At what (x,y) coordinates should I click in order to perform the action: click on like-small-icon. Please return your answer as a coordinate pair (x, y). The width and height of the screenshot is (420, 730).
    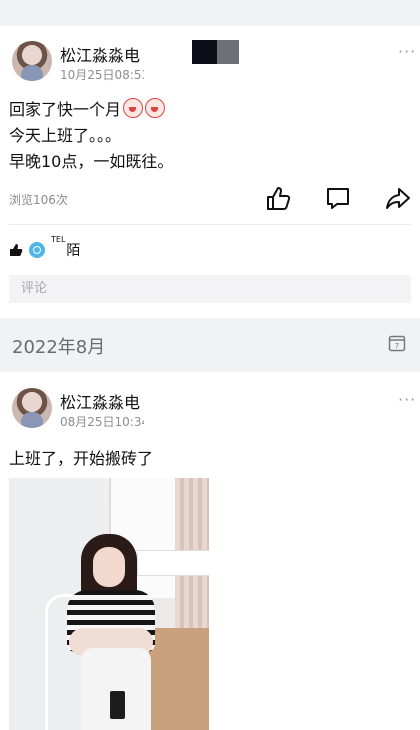
    Looking at the image, I should click on (16, 250).